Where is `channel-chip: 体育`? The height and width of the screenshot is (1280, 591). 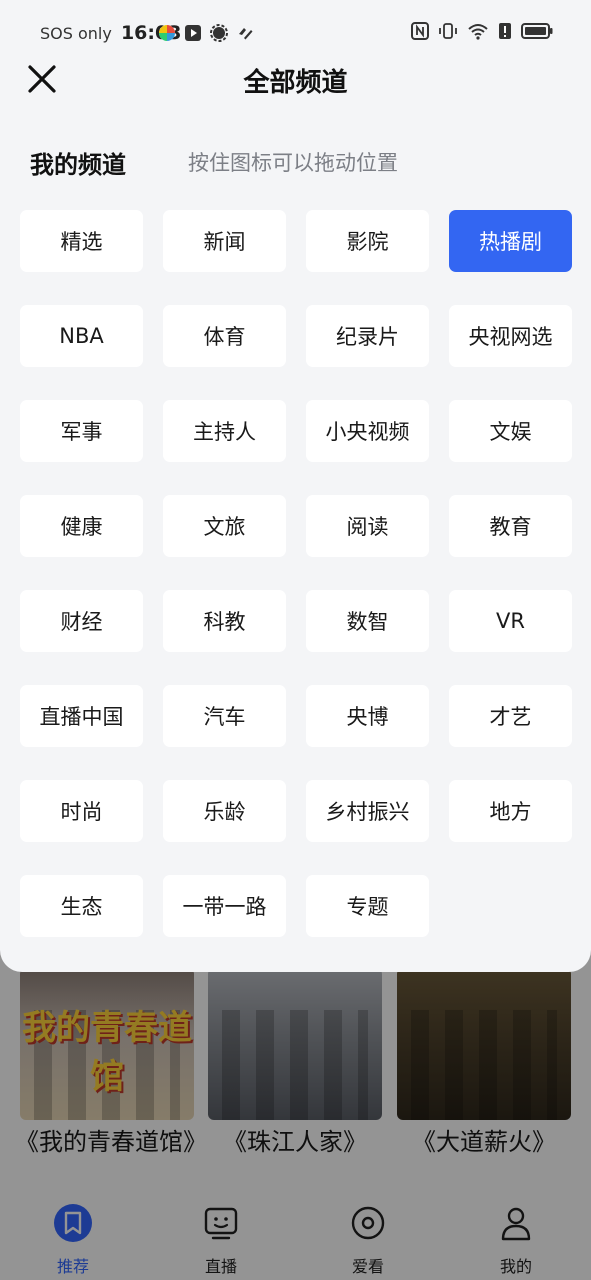
channel-chip: 体育 is located at coordinates (224, 336).